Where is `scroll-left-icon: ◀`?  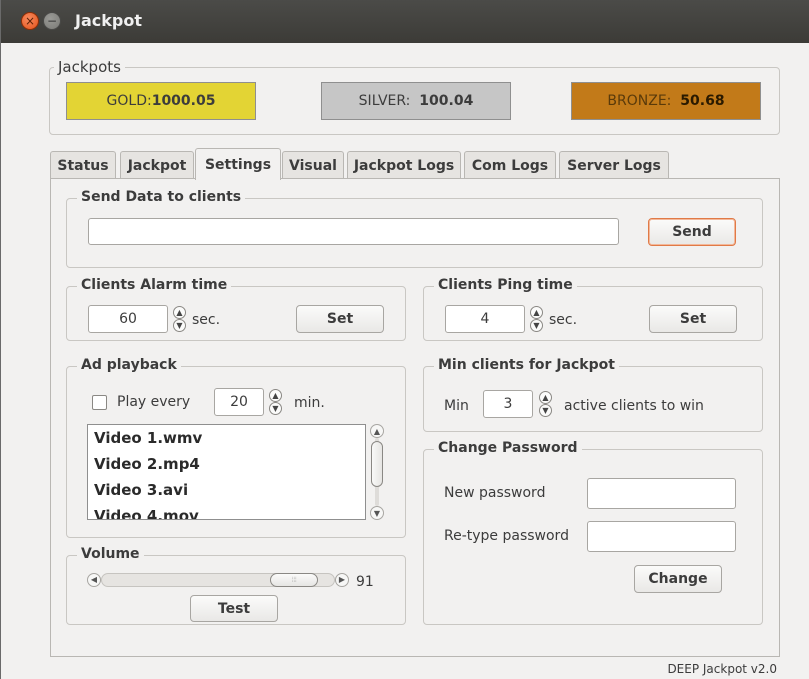
scroll-left-icon: ◀ is located at coordinates (94, 580).